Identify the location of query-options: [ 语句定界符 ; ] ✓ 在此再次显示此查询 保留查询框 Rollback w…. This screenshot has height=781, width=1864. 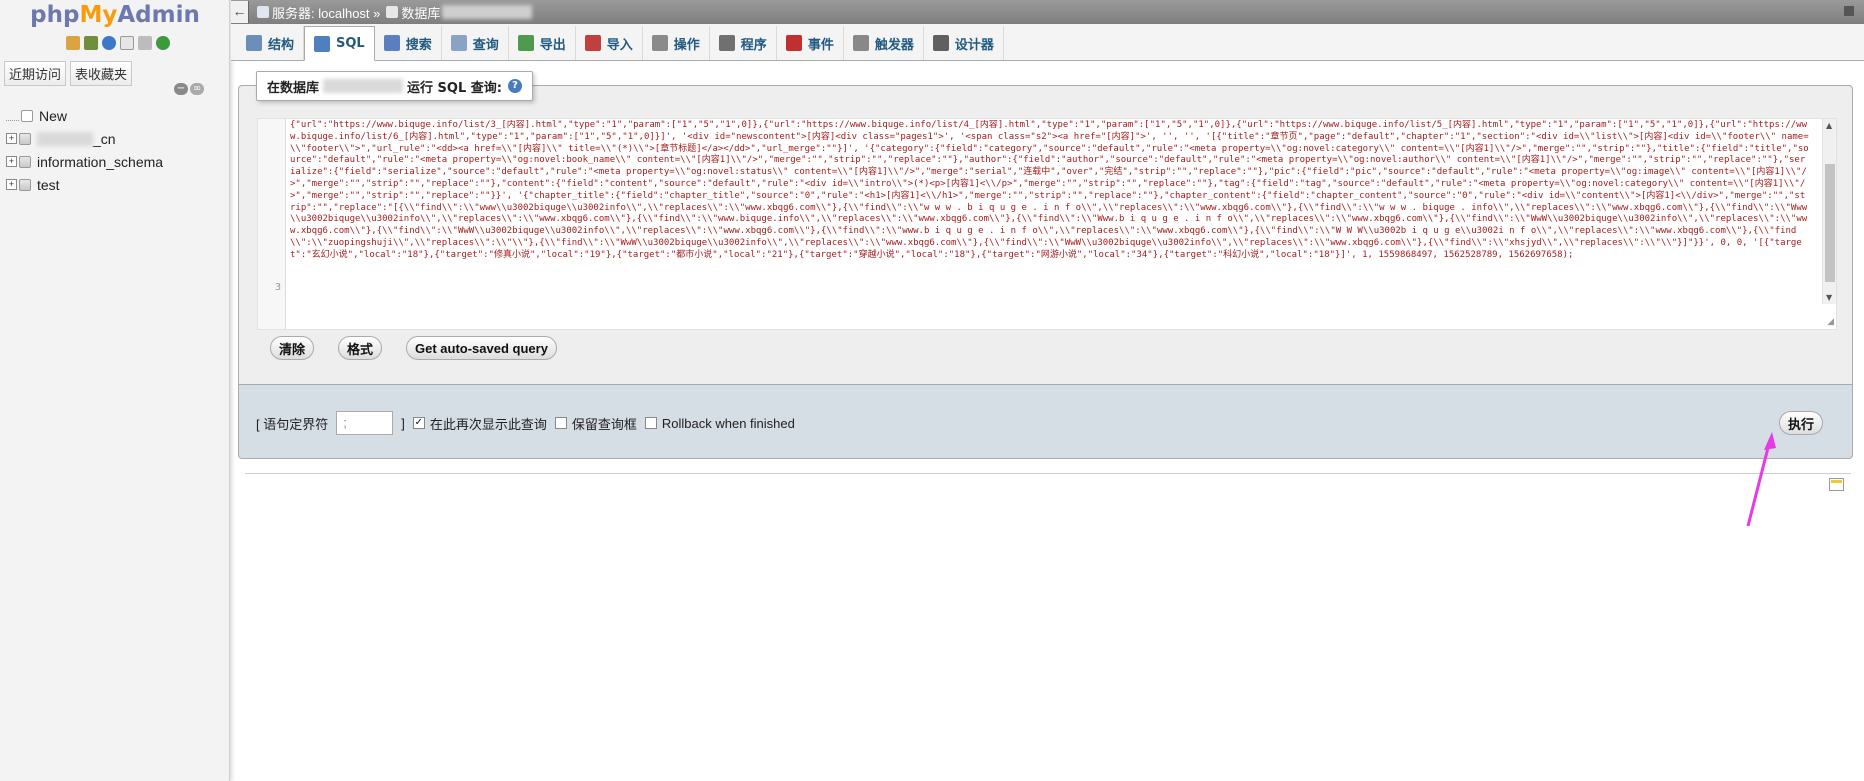
(525, 423).